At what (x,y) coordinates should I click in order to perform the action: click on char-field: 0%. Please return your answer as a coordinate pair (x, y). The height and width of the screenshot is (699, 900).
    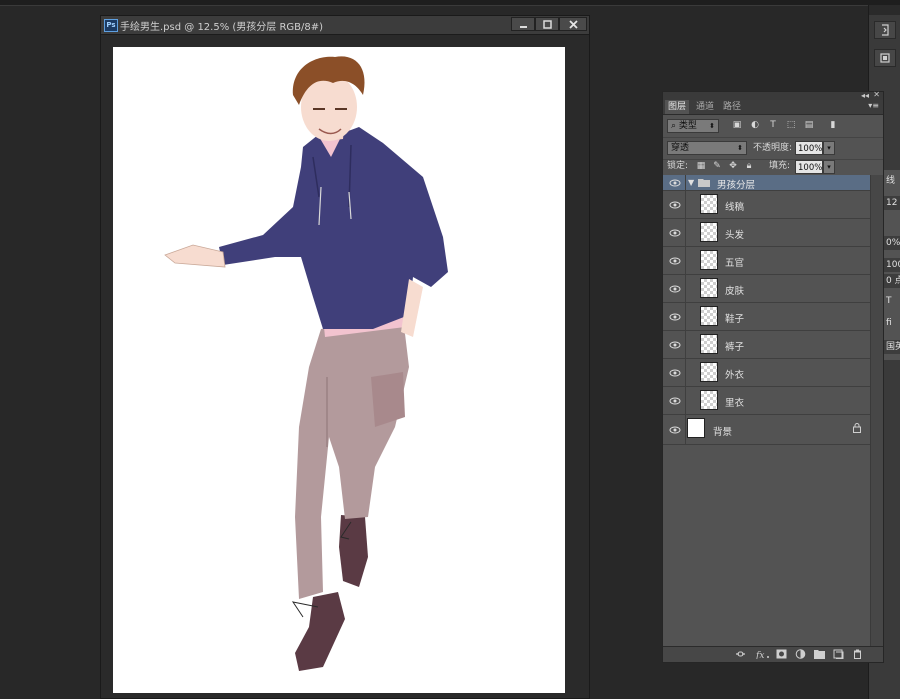
    Looking at the image, I should click on (892, 243).